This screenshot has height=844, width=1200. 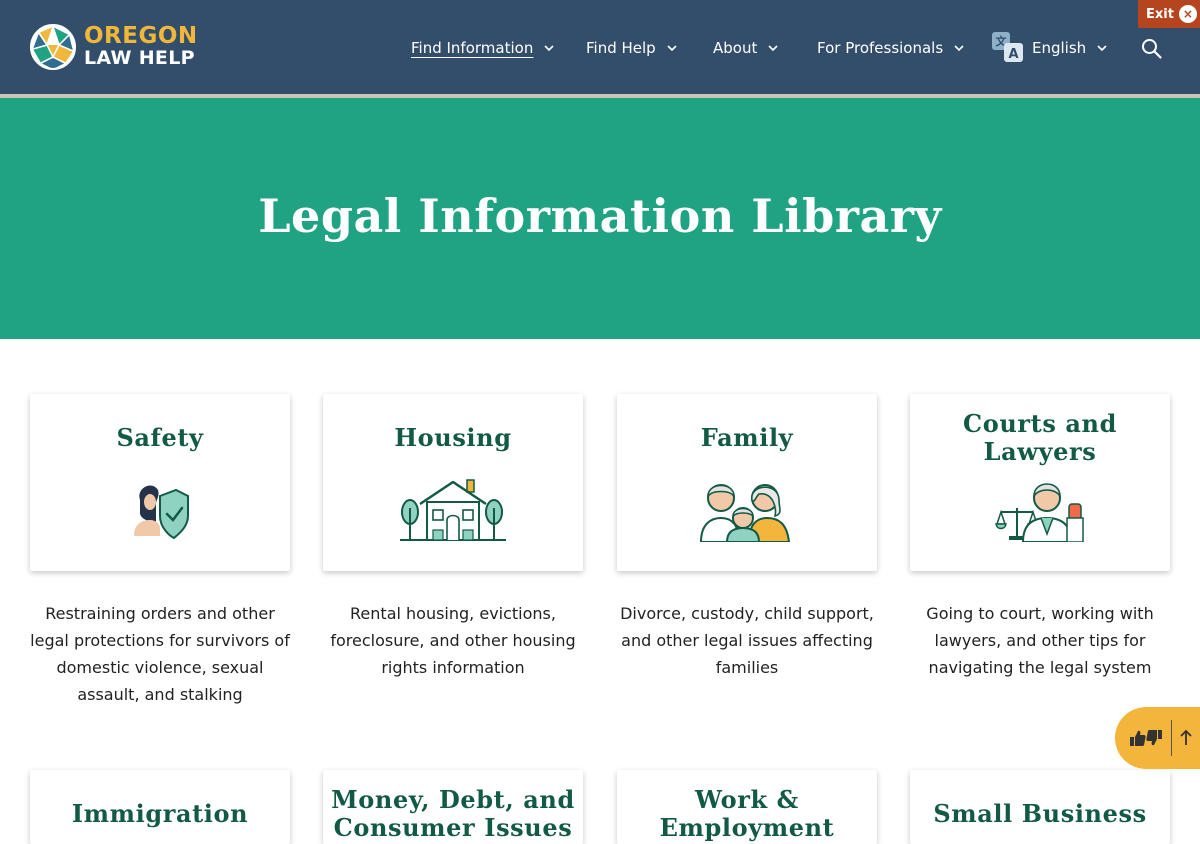 I want to click on category-card-immigration: Immigration, so click(x=160, y=807).